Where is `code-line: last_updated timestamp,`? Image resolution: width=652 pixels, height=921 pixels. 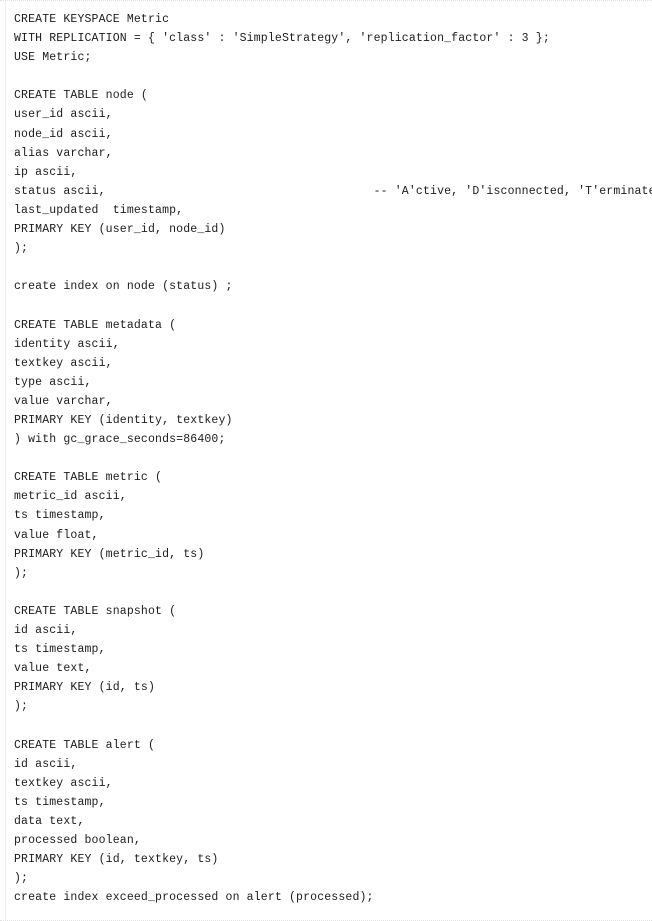 code-line: last_updated timestamp, is located at coordinates (99, 210).